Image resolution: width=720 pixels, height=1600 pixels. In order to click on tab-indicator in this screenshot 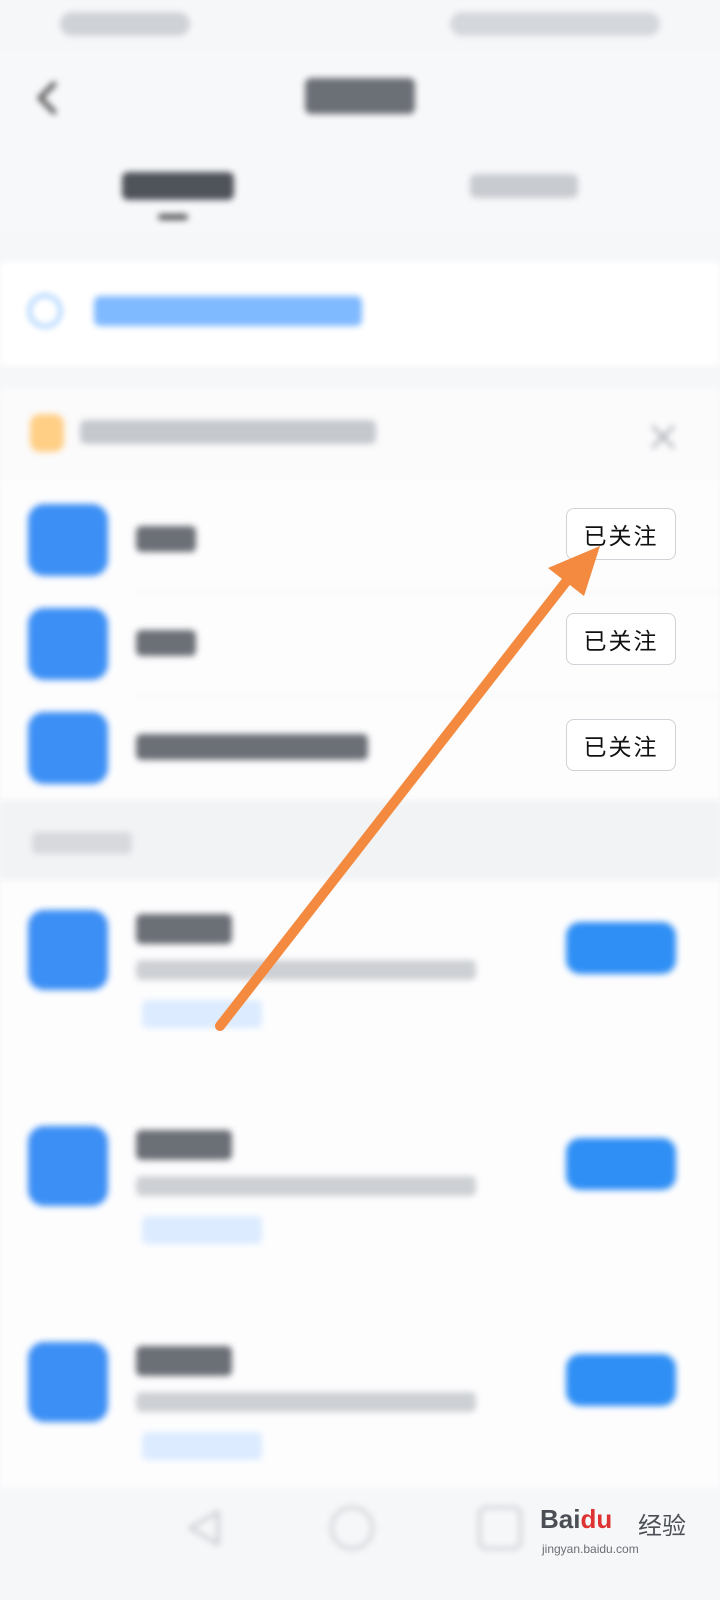, I will do `click(173, 217)`.